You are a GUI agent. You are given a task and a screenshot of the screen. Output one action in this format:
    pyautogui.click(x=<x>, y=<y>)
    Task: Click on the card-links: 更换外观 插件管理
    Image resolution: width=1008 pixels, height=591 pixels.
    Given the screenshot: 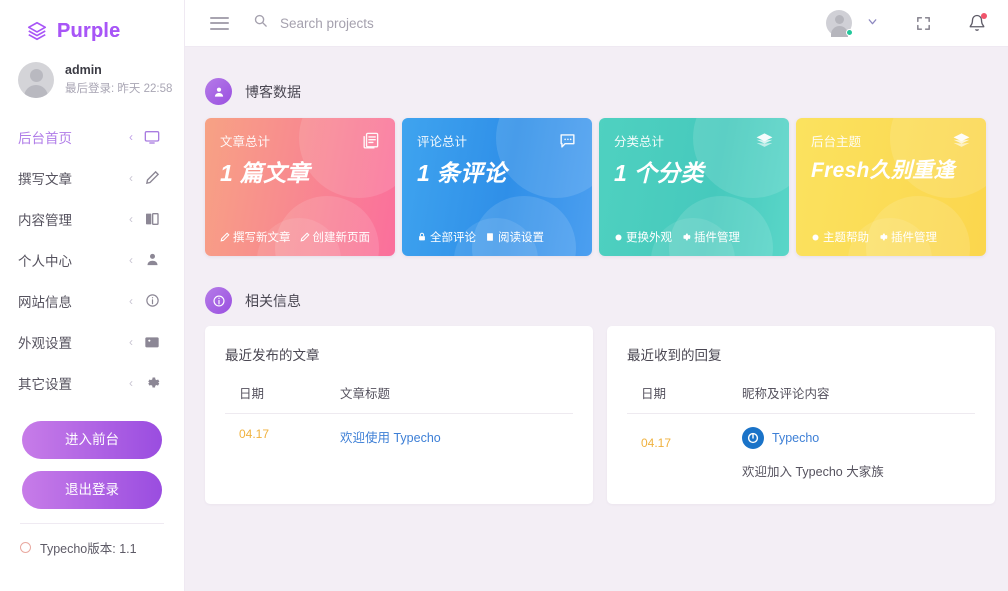 What is the action you would take?
    pyautogui.click(x=677, y=237)
    